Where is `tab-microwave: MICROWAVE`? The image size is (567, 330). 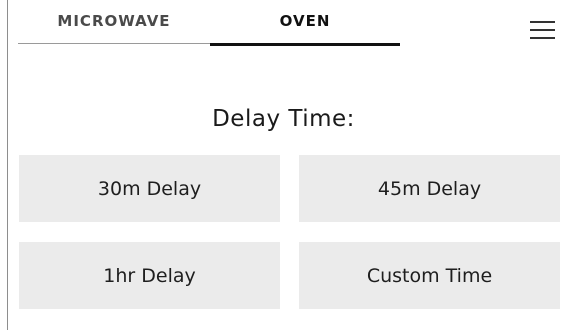
tab-microwave: MICROWAVE is located at coordinates (114, 26).